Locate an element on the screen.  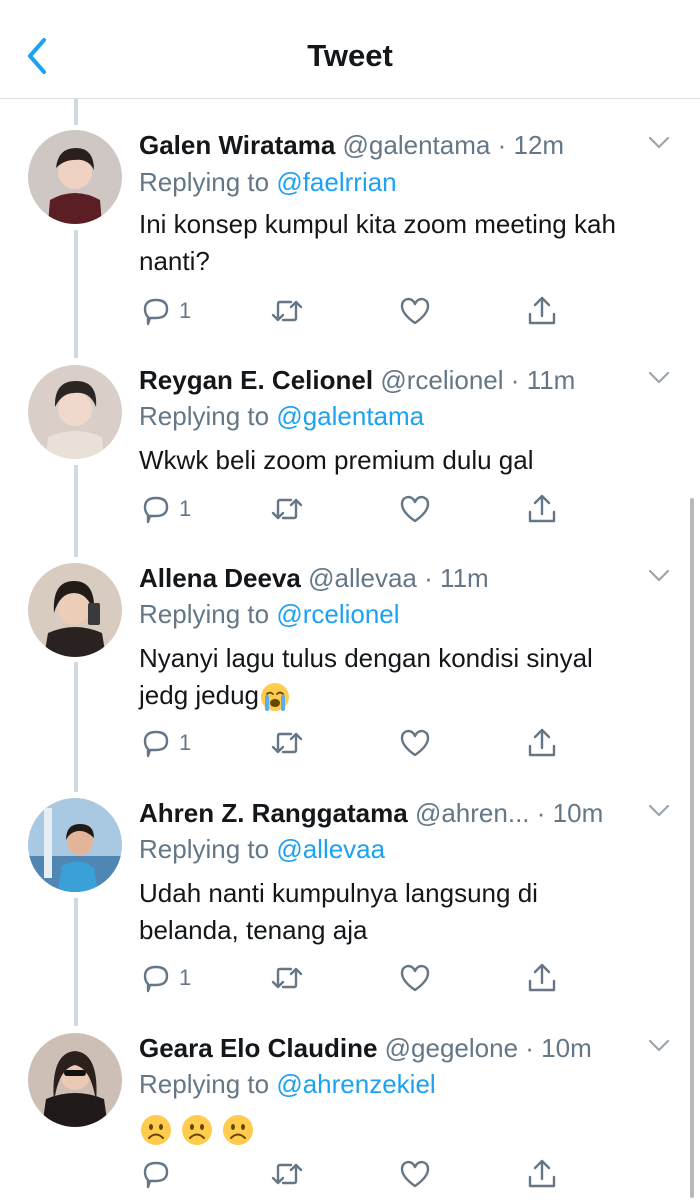
display-name: Reygan E. Celionel is located at coordinates (256, 380).